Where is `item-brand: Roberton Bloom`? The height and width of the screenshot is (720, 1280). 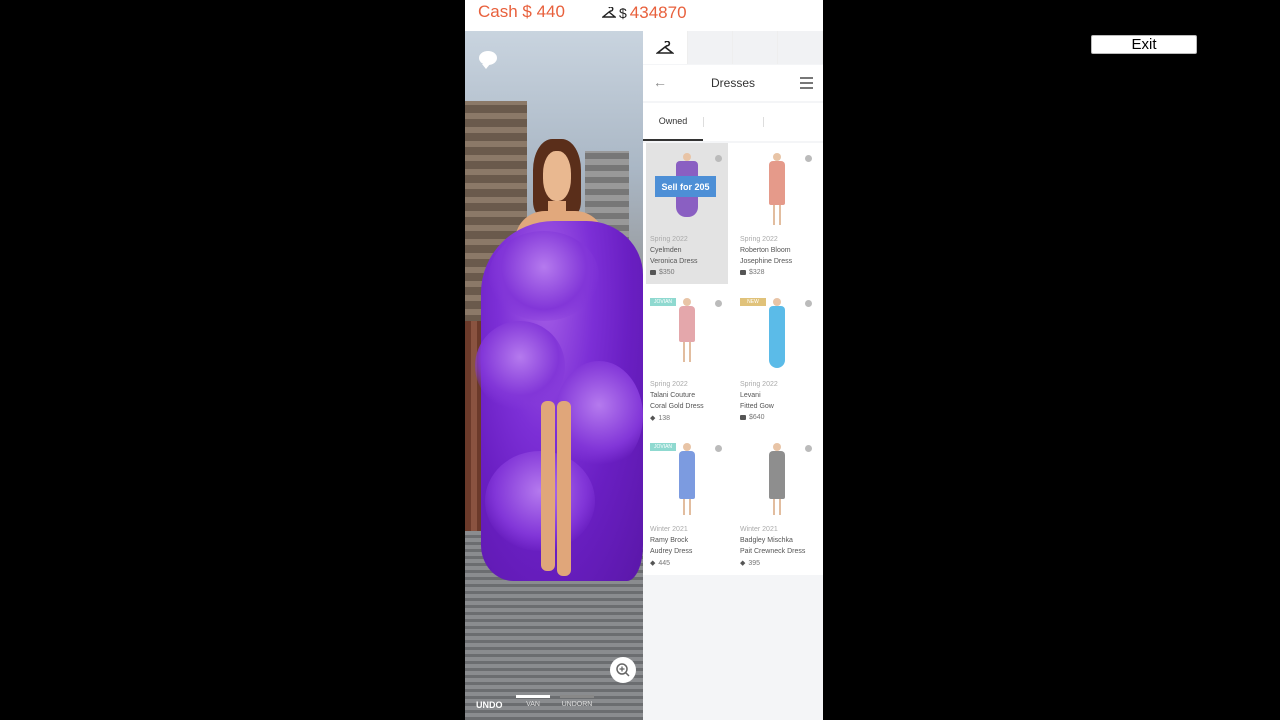 item-brand: Roberton Bloom is located at coordinates (765, 250).